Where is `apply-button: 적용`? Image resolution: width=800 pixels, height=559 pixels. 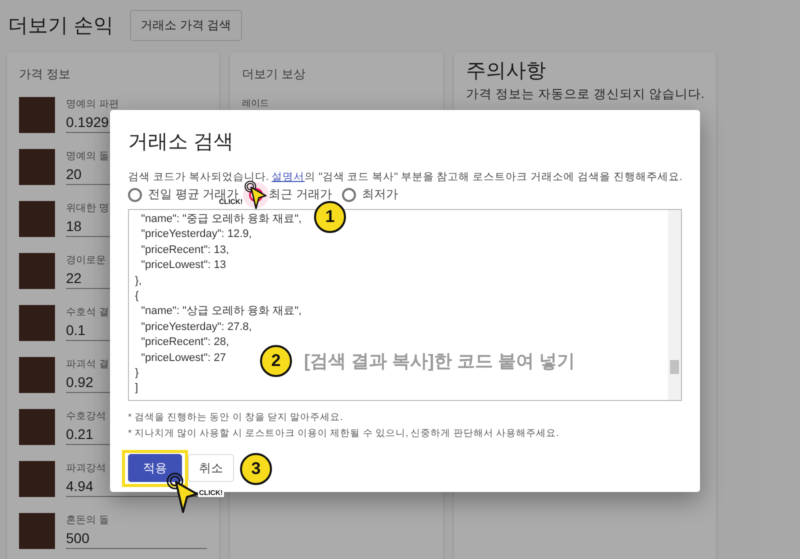
apply-button: 적용 is located at coordinates (155, 468).